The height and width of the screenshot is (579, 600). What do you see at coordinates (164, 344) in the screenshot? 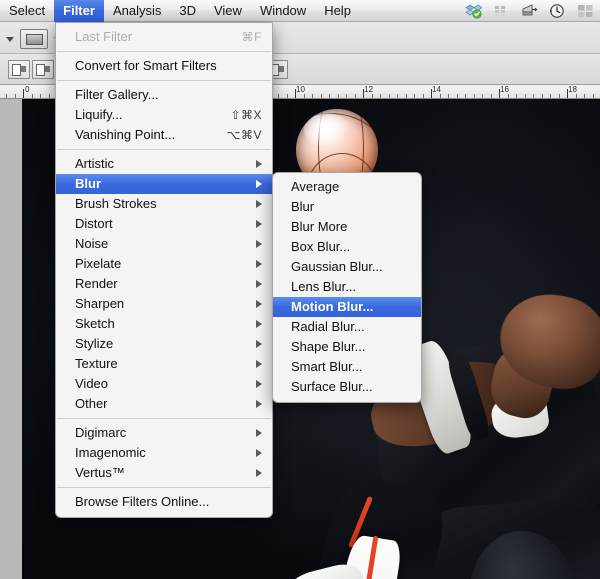
I see `filter-menu-item-stylize: Stylize` at bounding box center [164, 344].